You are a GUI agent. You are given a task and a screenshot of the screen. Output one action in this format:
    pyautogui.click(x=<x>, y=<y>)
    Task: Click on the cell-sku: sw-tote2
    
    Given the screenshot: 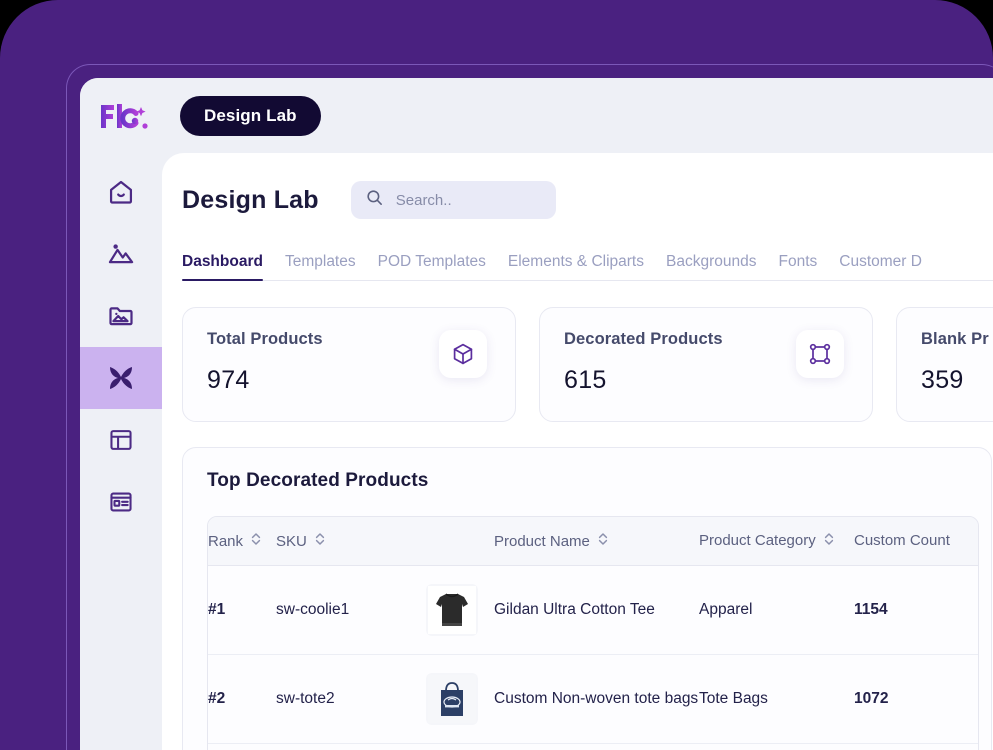 What is the action you would take?
    pyautogui.click(x=351, y=700)
    